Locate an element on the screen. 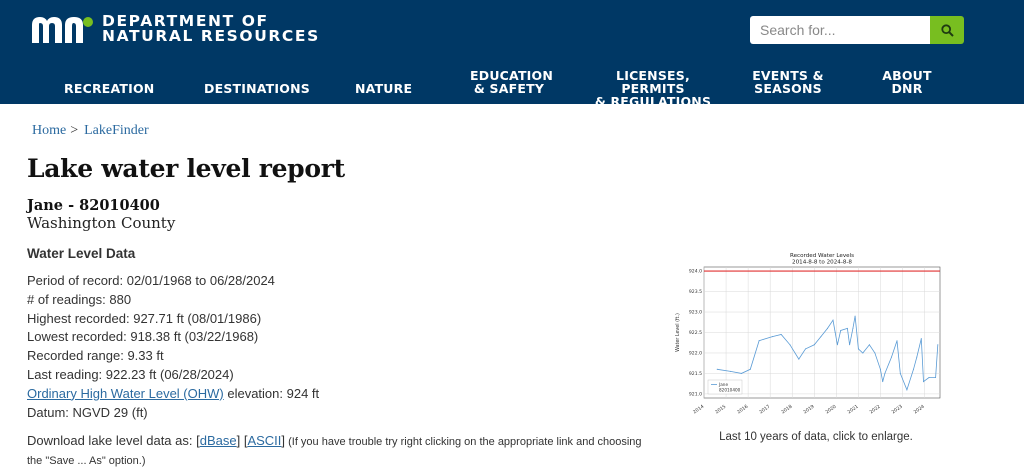 The width and height of the screenshot is (1024, 472). search-bar is located at coordinates (857, 30).